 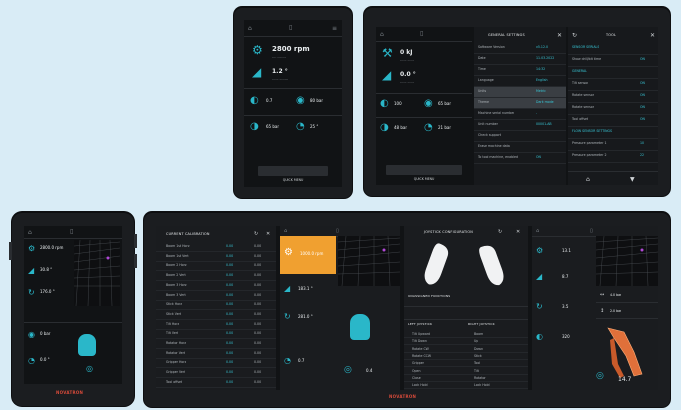 I want to click on calibration-row-label: Rotator Vert, so click(x=176, y=352).